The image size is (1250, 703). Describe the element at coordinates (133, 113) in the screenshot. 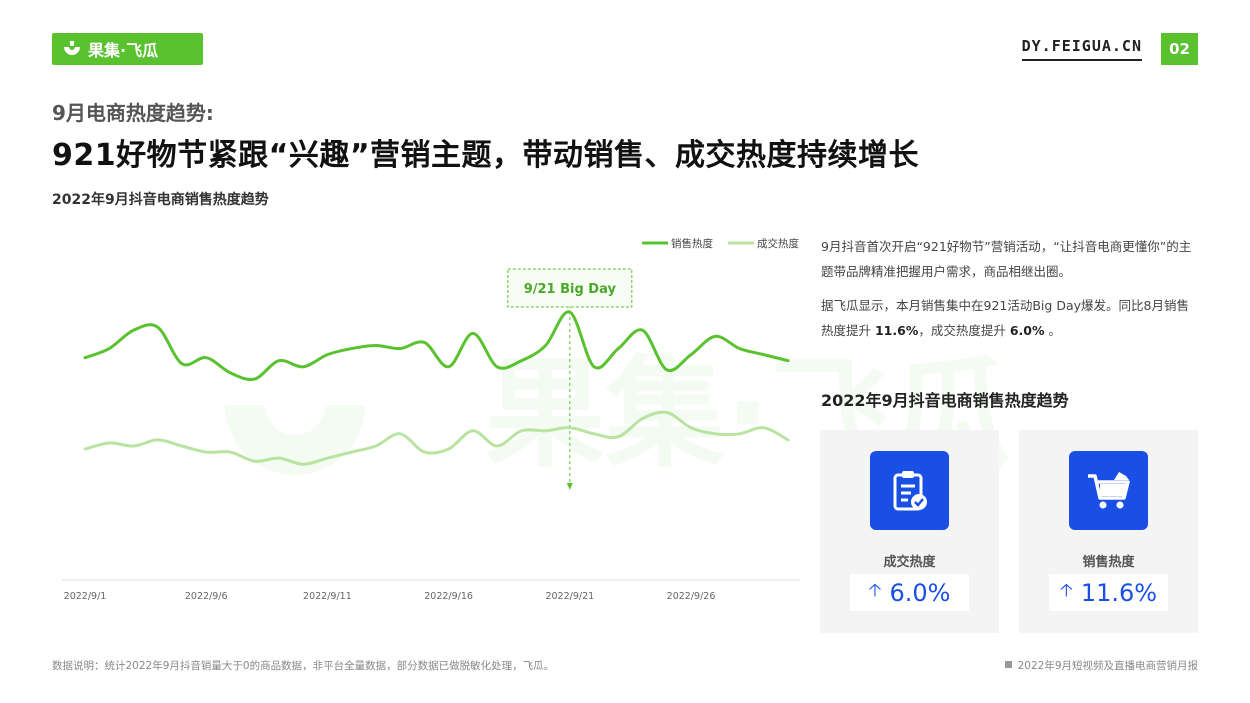

I see `section-label: 9月电商热度趋势:` at that location.